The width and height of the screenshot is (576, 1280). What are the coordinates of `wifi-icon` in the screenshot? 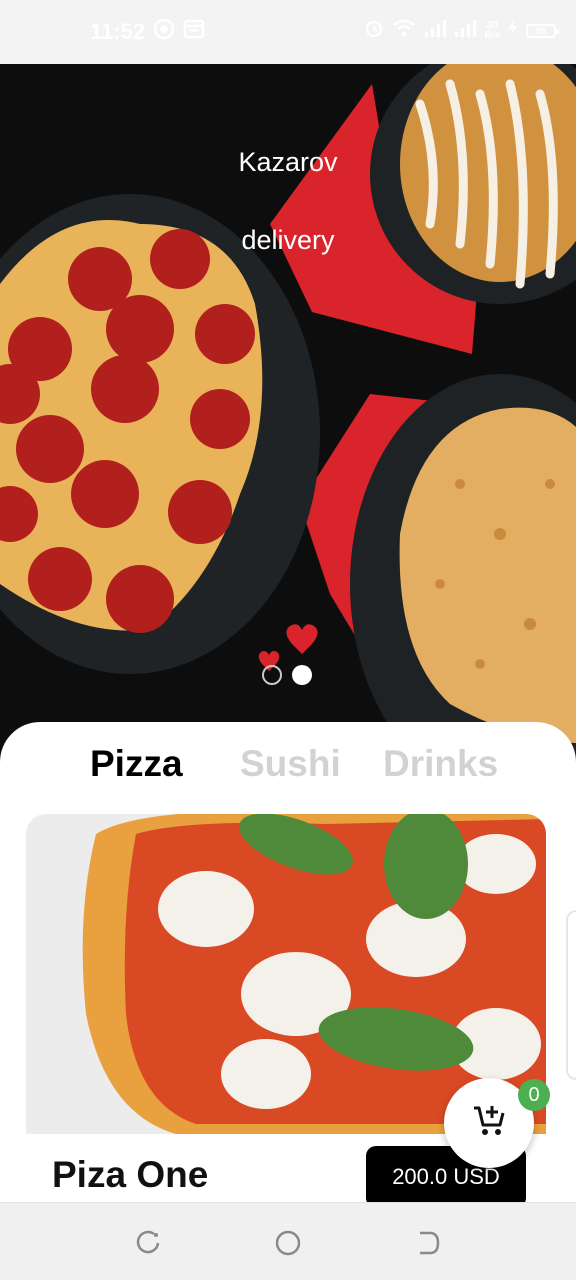 It's located at (404, 30).